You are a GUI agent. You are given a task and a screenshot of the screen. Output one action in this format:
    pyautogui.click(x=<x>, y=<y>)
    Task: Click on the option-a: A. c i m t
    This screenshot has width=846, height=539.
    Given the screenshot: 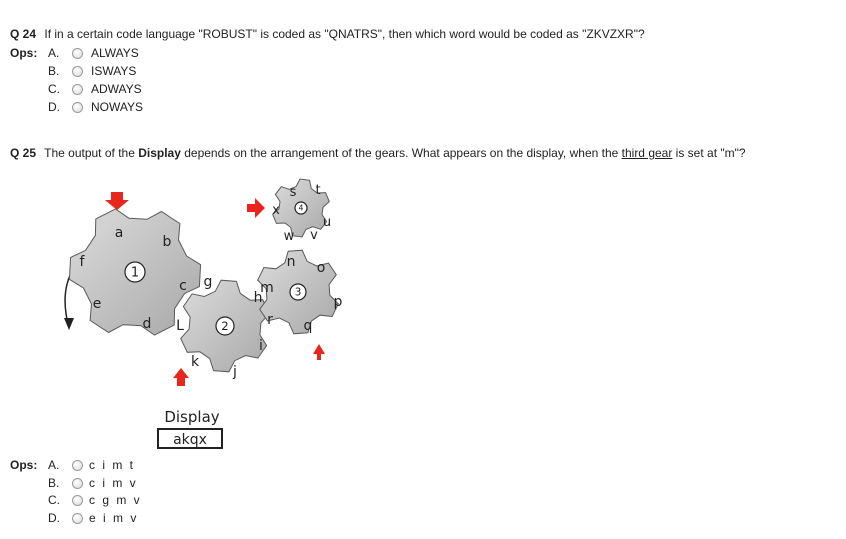 What is the action you would take?
    pyautogui.click(x=91, y=465)
    